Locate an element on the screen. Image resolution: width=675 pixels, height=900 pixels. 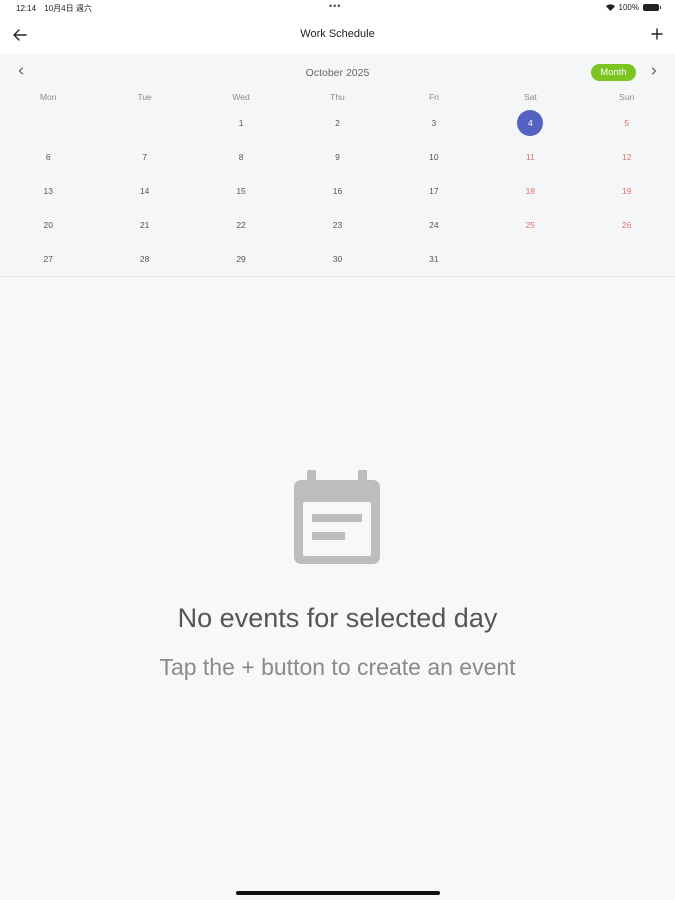
day-cell: 18 is located at coordinates (530, 191).